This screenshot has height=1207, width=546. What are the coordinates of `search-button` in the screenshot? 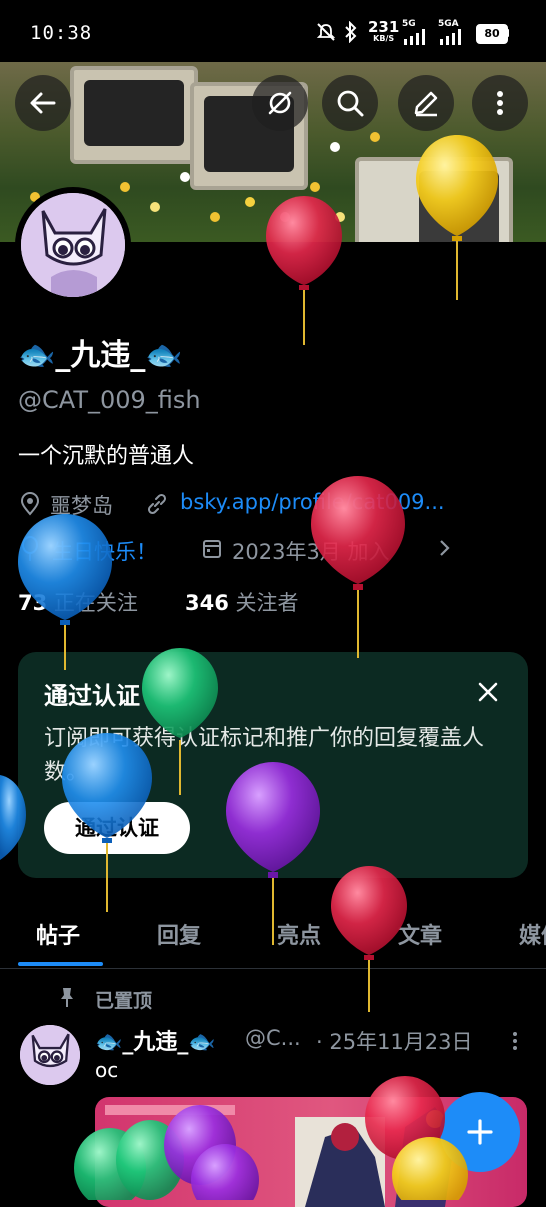 It's located at (350, 103).